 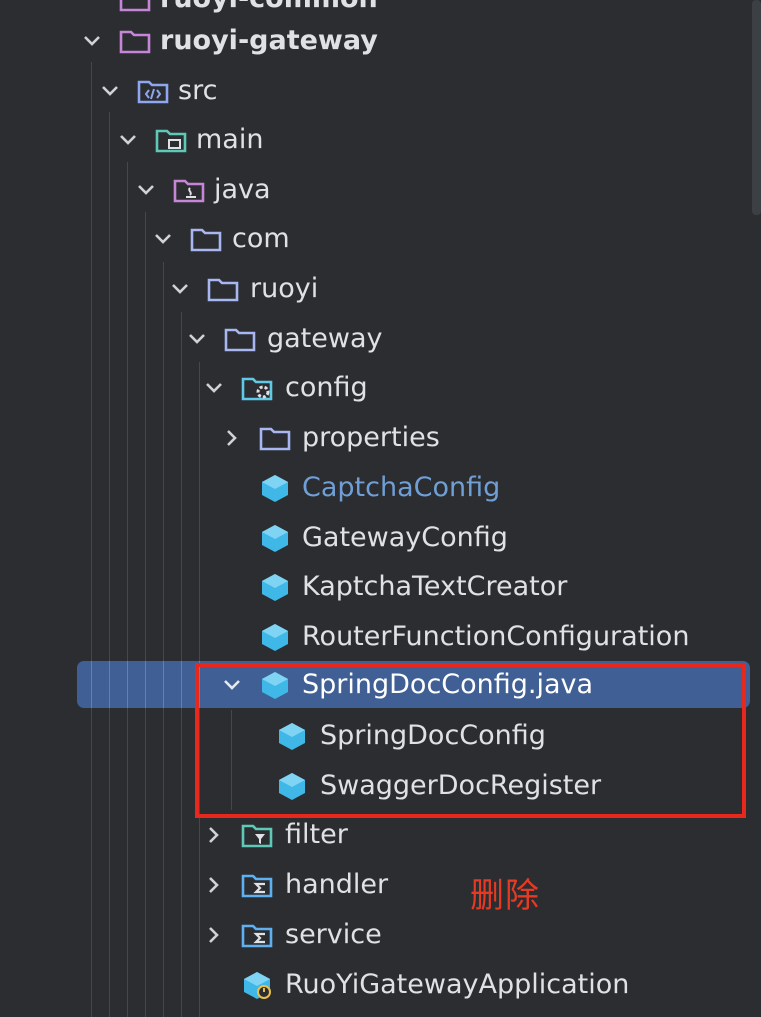 What do you see at coordinates (284, 288) in the screenshot?
I see `tree-row-label: ruoyi` at bounding box center [284, 288].